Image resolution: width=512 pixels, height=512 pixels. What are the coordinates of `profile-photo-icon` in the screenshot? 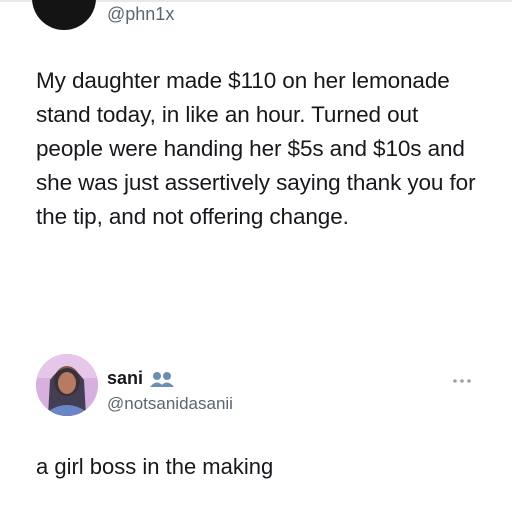 It's located at (67, 385).